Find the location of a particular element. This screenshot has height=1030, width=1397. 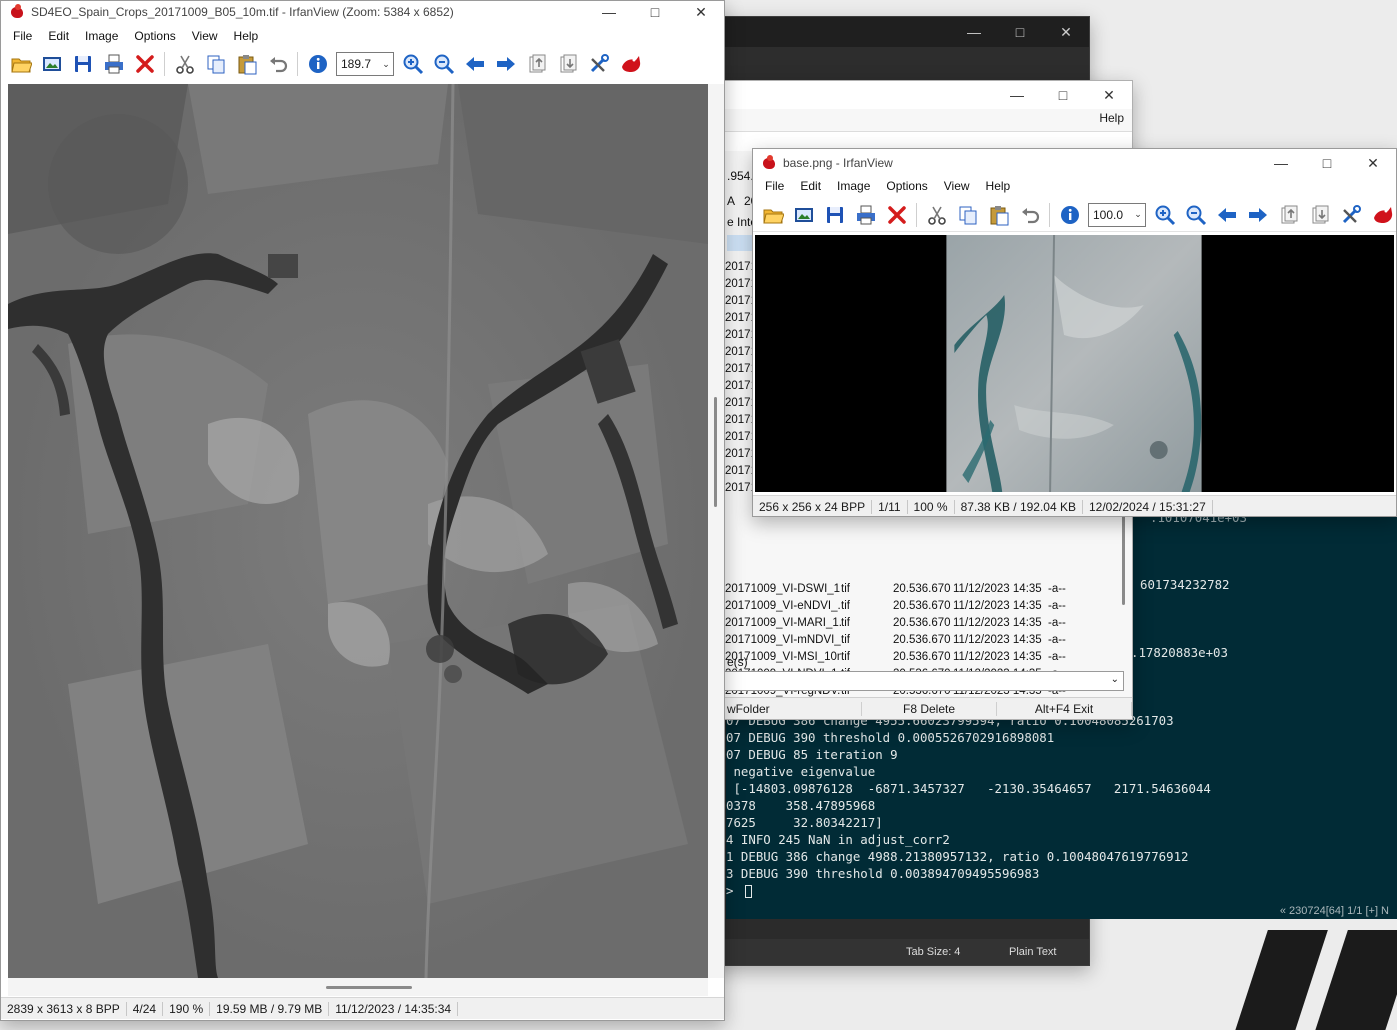

terminal-line: 07 DEBUG 85 iteration 9 is located at coordinates (812, 754).